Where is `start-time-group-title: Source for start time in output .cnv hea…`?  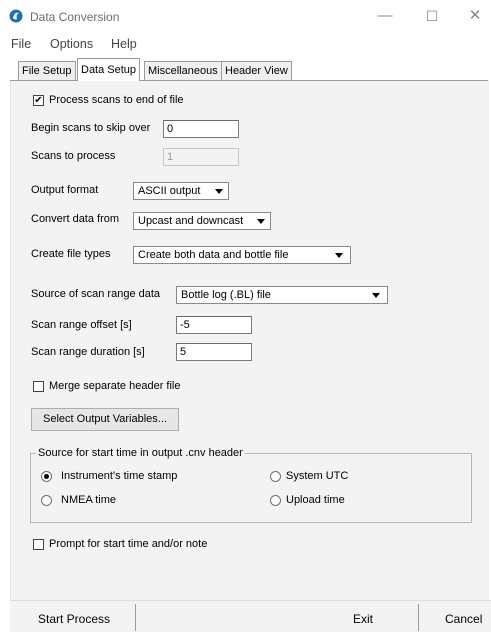 start-time-group-title: Source for start time in output .cnv hea… is located at coordinates (140, 453).